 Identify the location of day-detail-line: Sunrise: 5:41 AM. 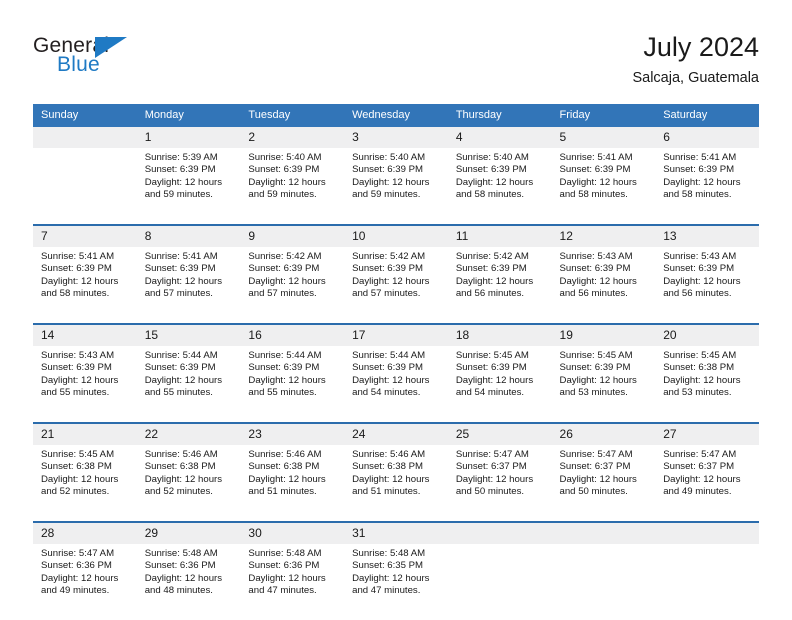
(78, 256).